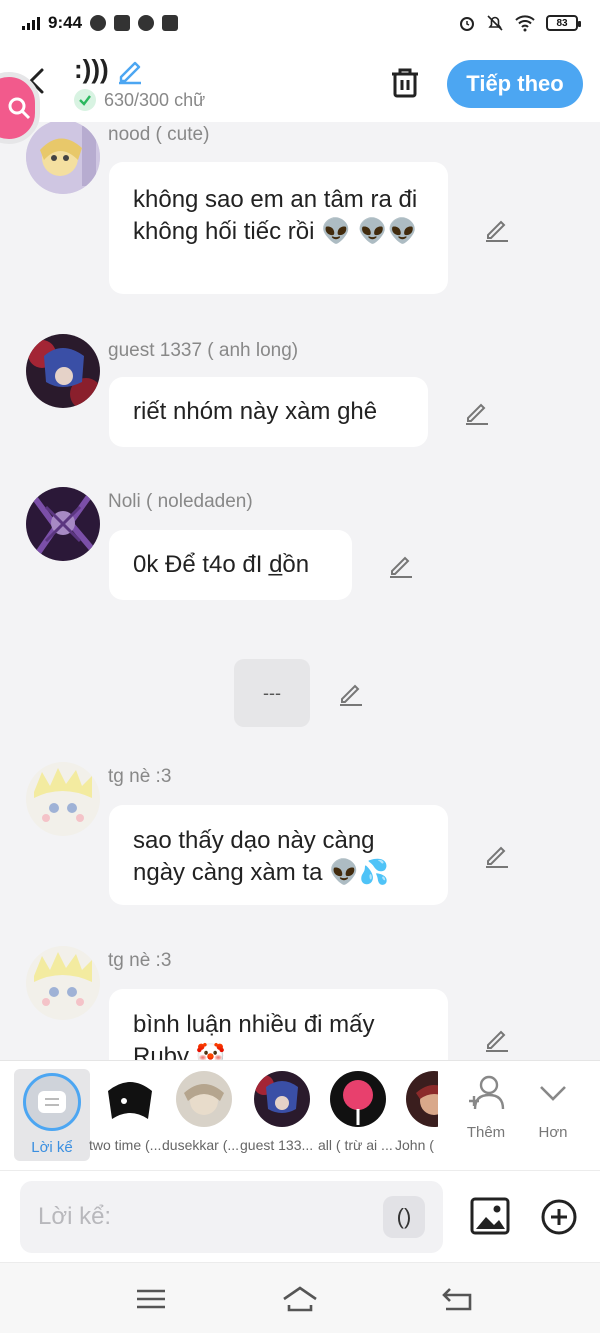 Image resolution: width=600 pixels, height=1333 pixels. I want to click on edit-title-icon, so click(130, 70).